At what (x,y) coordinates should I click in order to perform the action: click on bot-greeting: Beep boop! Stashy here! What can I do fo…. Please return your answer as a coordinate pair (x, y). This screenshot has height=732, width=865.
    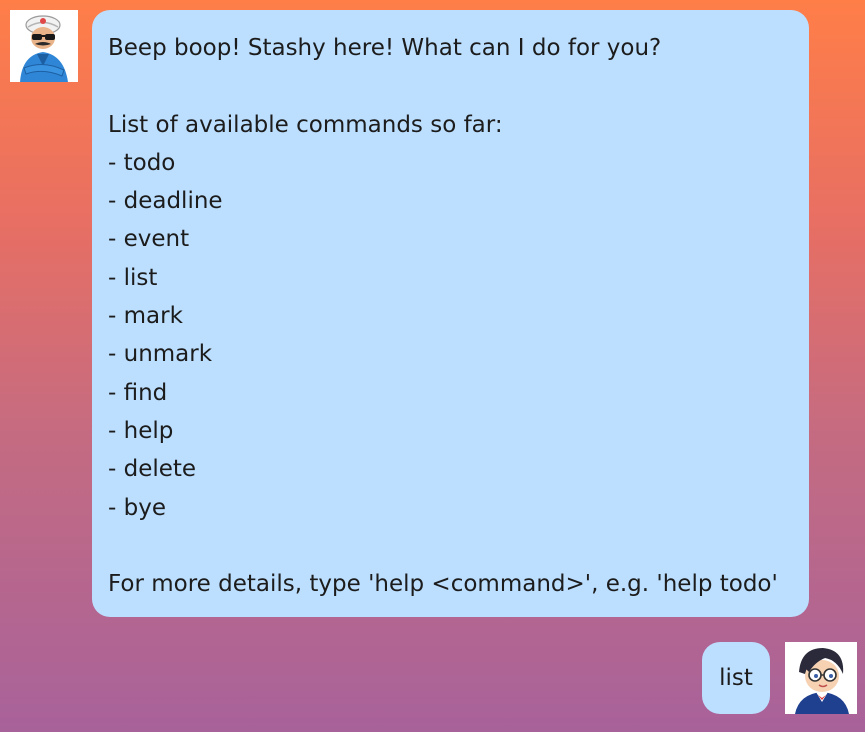
    Looking at the image, I should click on (385, 48).